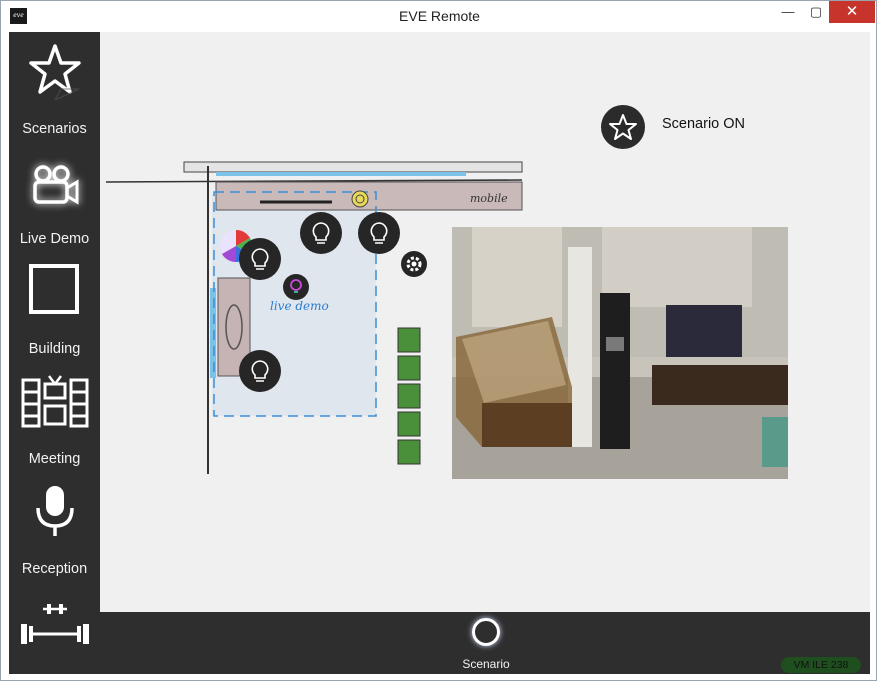  I want to click on sidebar-item-live-demo: Live Demo, so click(54, 197).